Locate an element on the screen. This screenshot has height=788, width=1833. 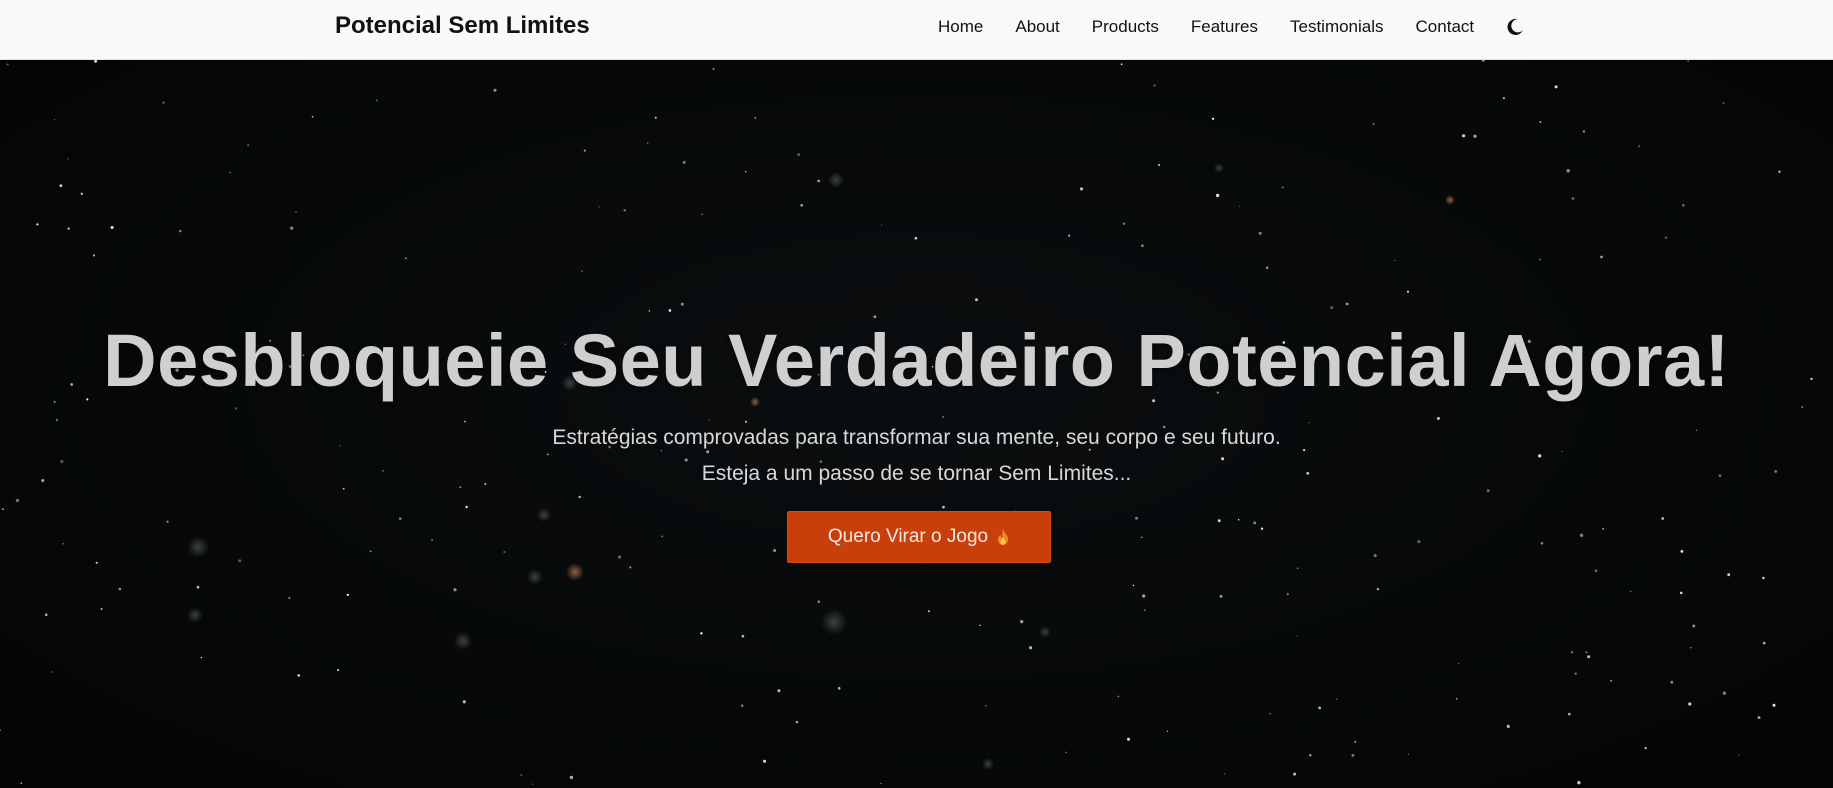
fire-icon is located at coordinates (1003, 537).